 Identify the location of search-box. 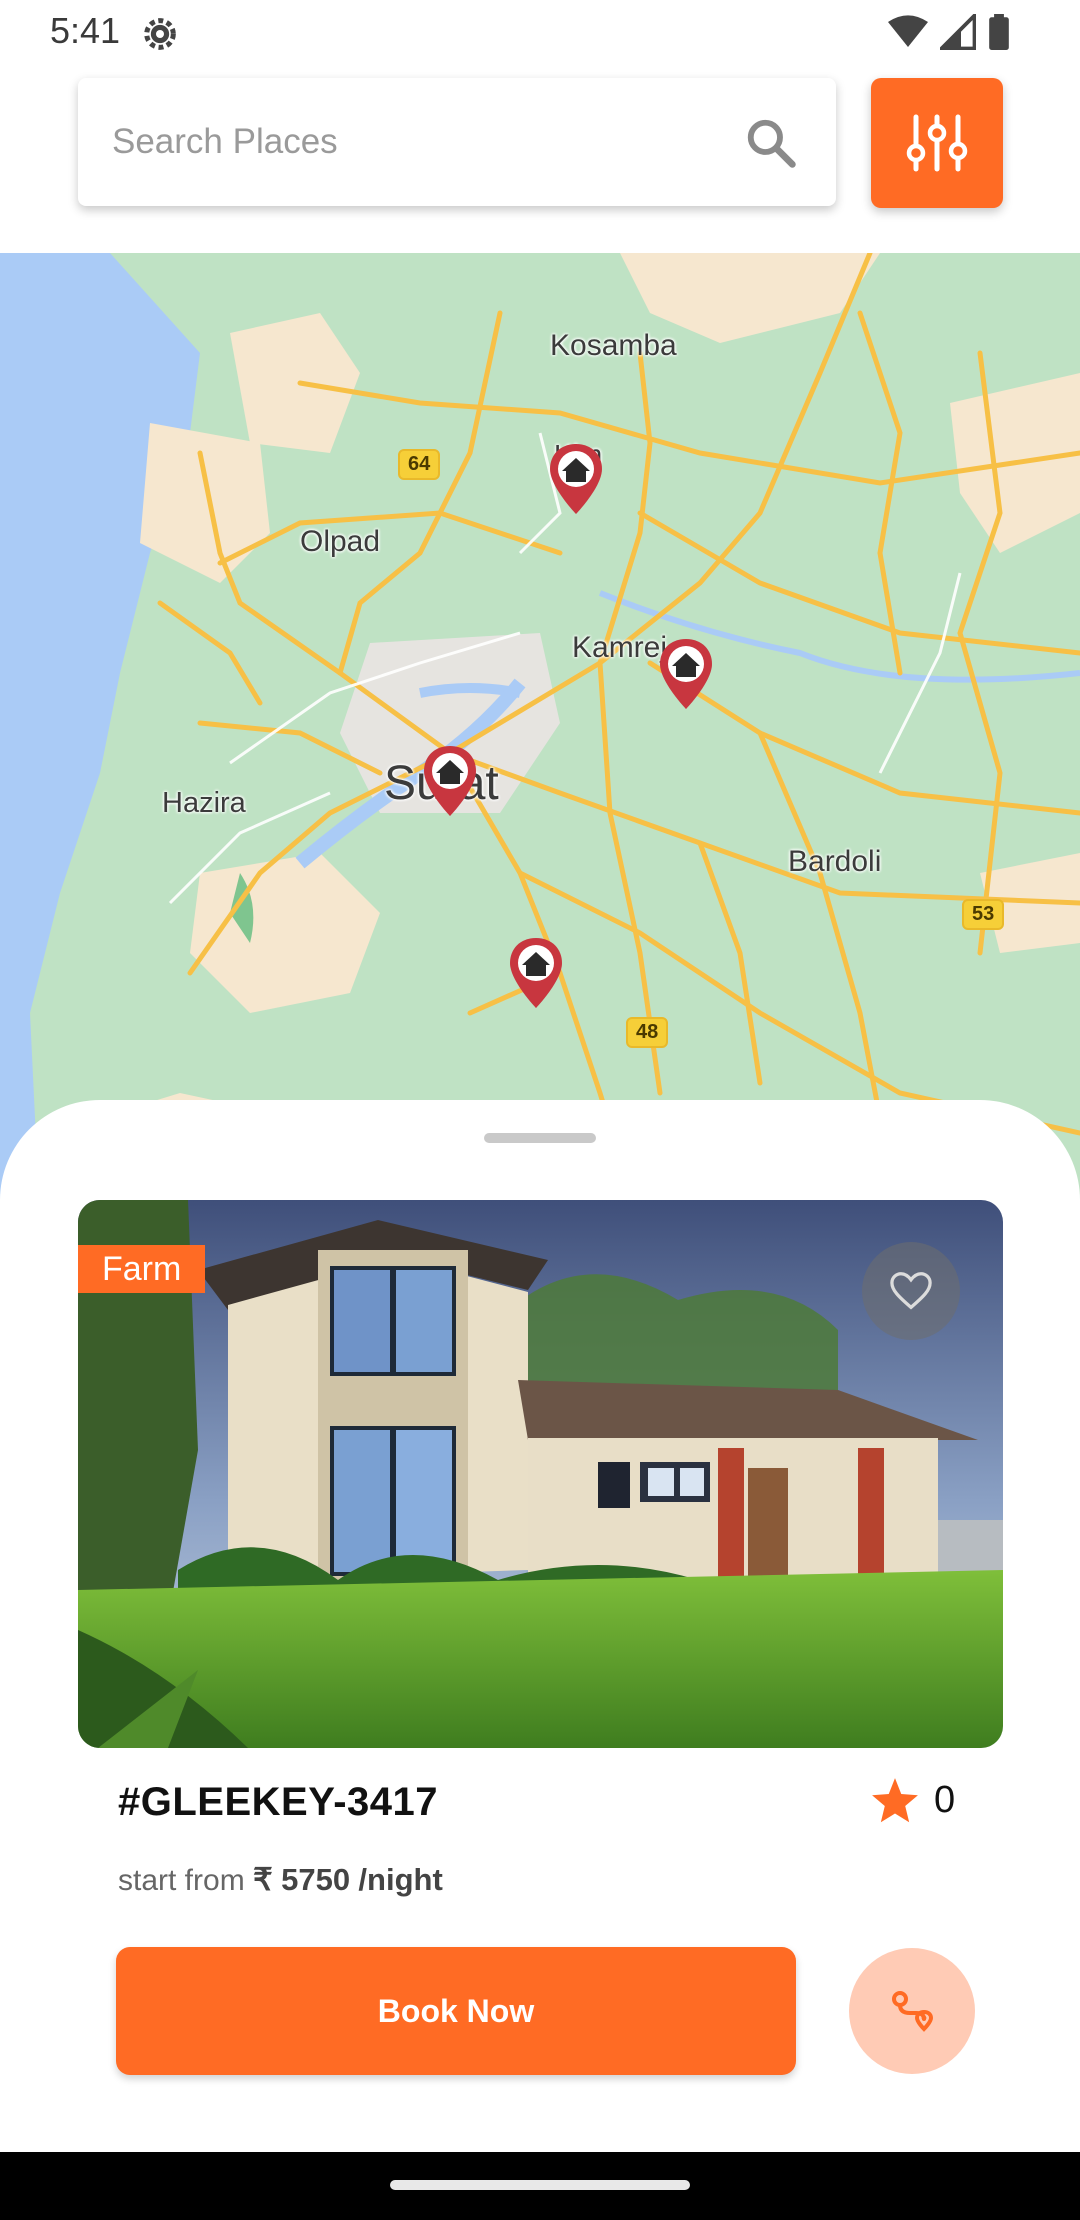
(457, 142).